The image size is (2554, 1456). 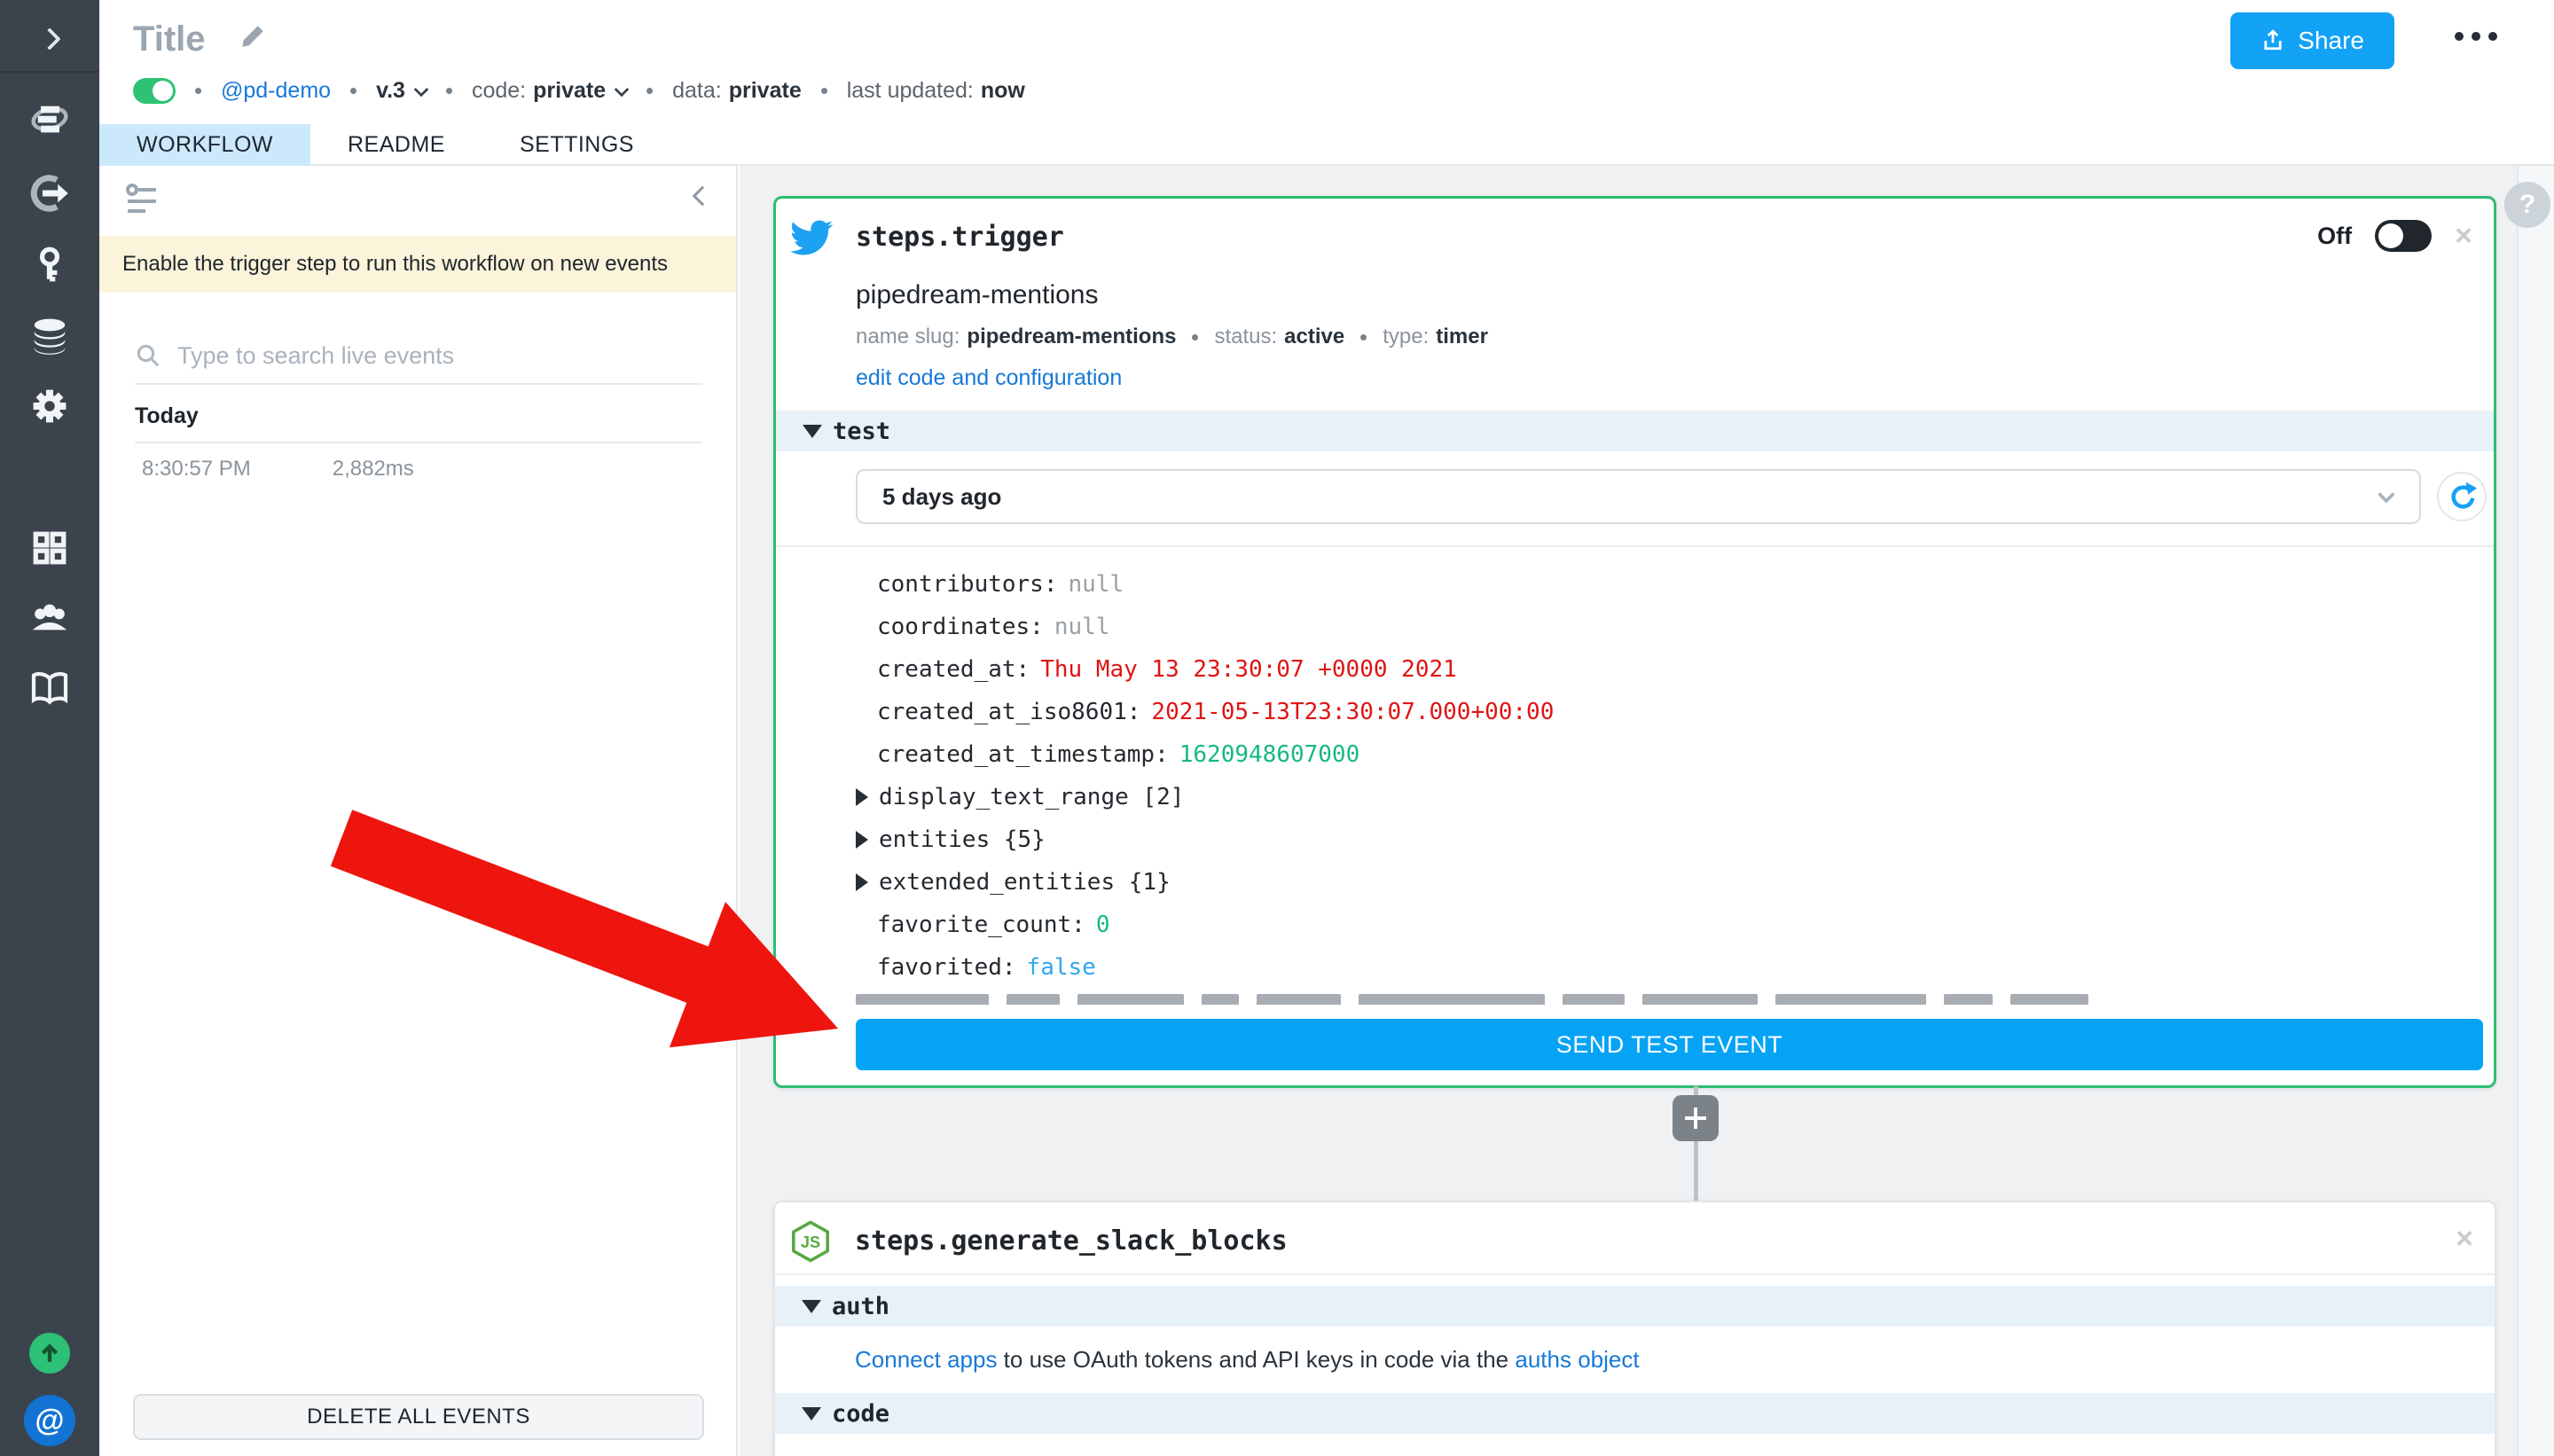 What do you see at coordinates (1696, 1118) in the screenshot?
I see `add-step-button` at bounding box center [1696, 1118].